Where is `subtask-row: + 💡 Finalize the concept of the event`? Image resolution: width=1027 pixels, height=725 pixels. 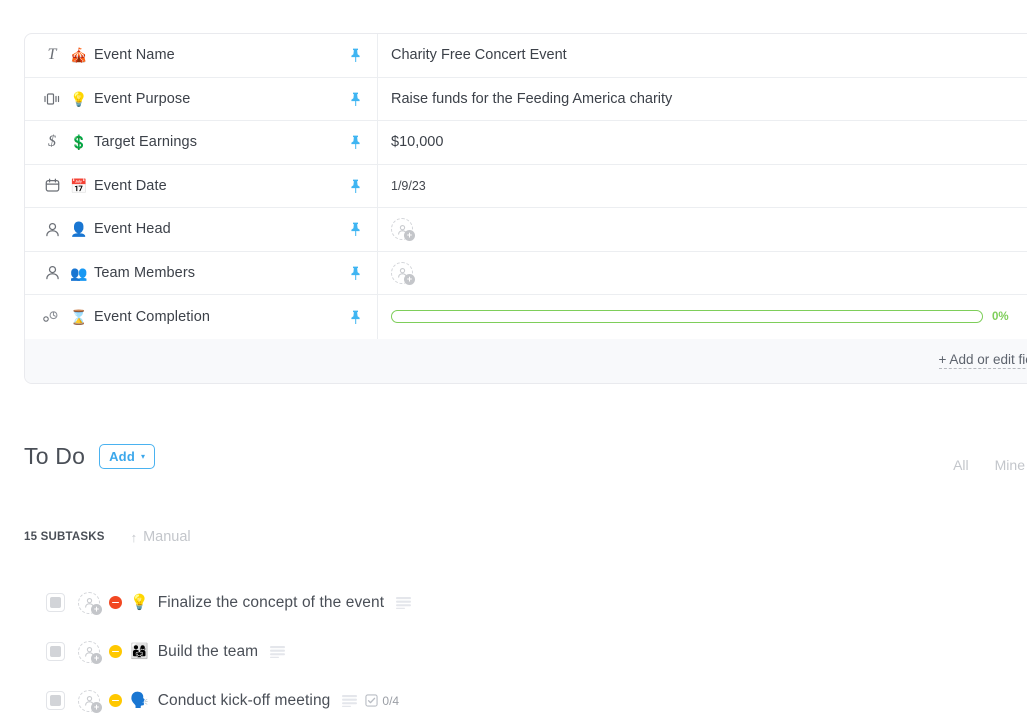
subtask-row: + 💡 Finalize the concept of the event is located at coordinates (536, 602).